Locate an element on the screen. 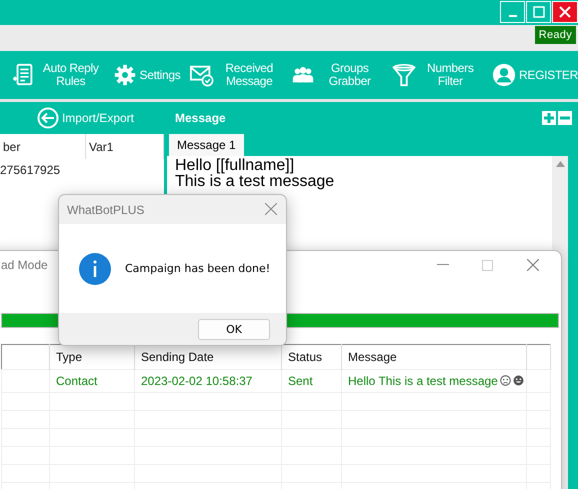  toolbar-button: REGISTER is located at coordinates (535, 75).